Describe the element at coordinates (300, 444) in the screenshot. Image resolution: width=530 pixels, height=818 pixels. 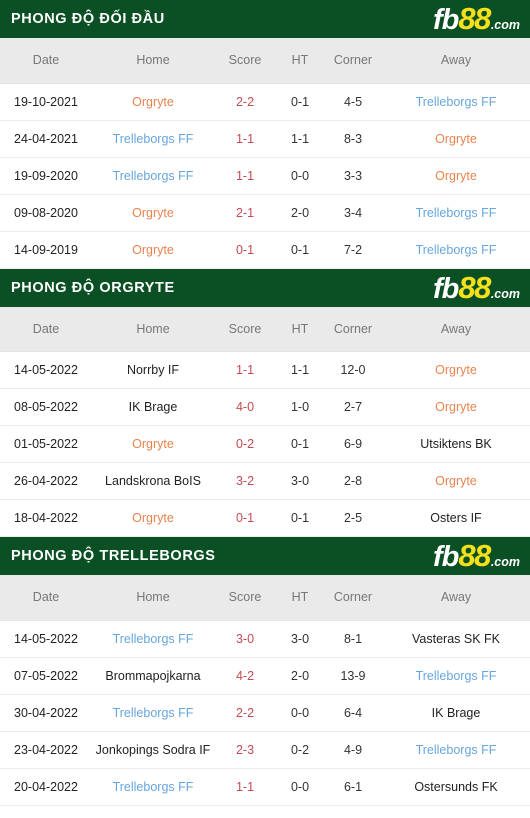
I see `cell-ht: 0-1` at that location.